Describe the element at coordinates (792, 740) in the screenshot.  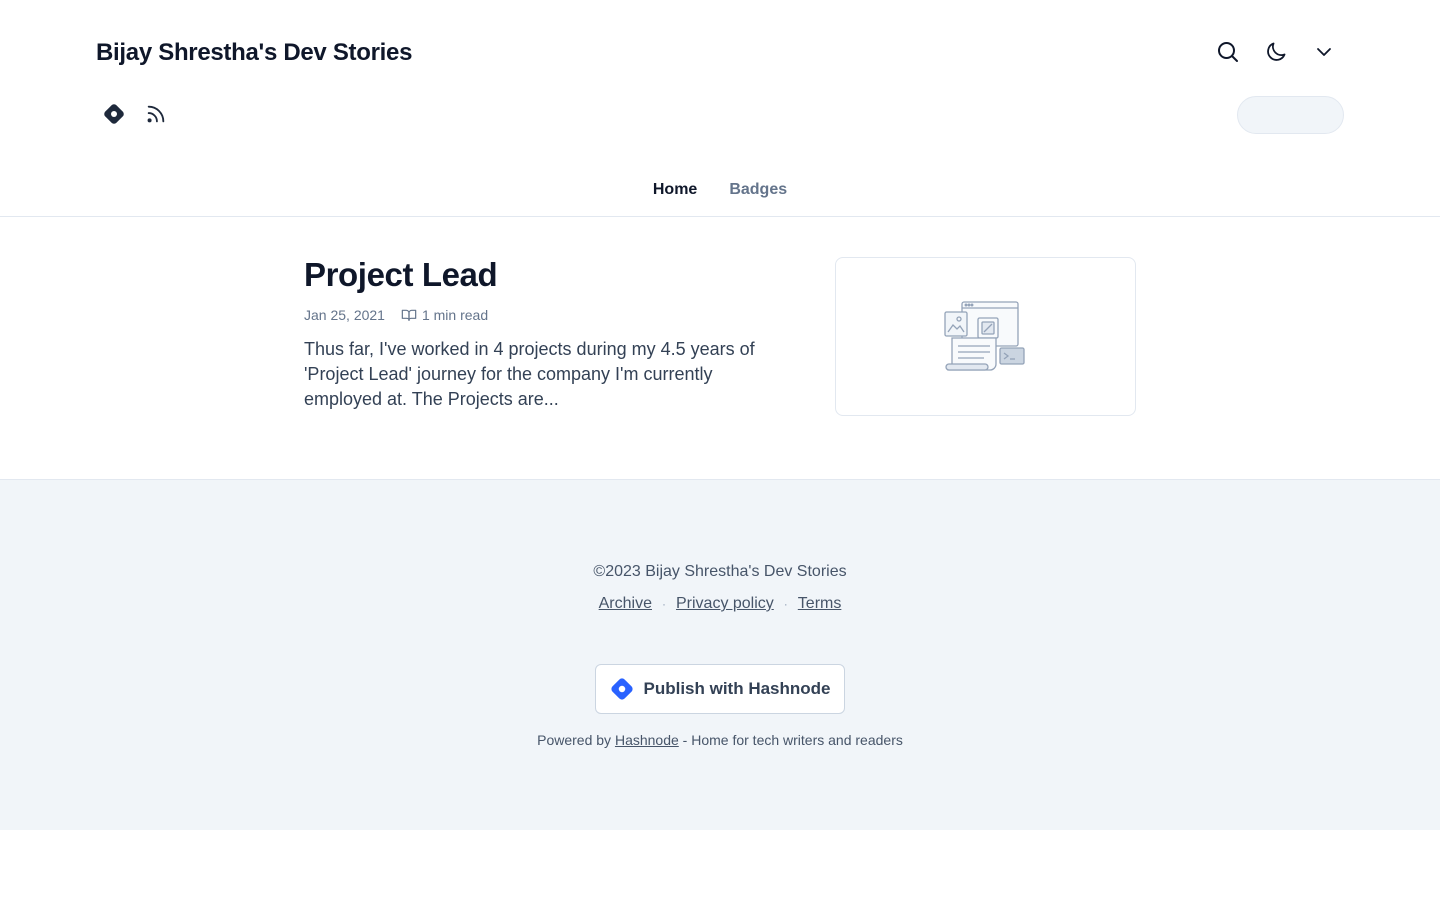
I see `powered-suffix: - Home for tech writers and readers` at that location.